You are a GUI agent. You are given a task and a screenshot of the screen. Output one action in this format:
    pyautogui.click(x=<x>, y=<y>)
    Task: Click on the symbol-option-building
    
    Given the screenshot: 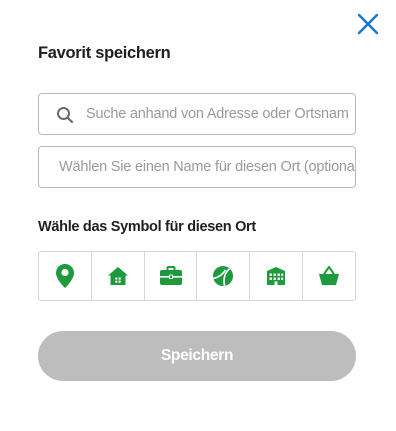 What is the action you would take?
    pyautogui.click(x=277, y=276)
    